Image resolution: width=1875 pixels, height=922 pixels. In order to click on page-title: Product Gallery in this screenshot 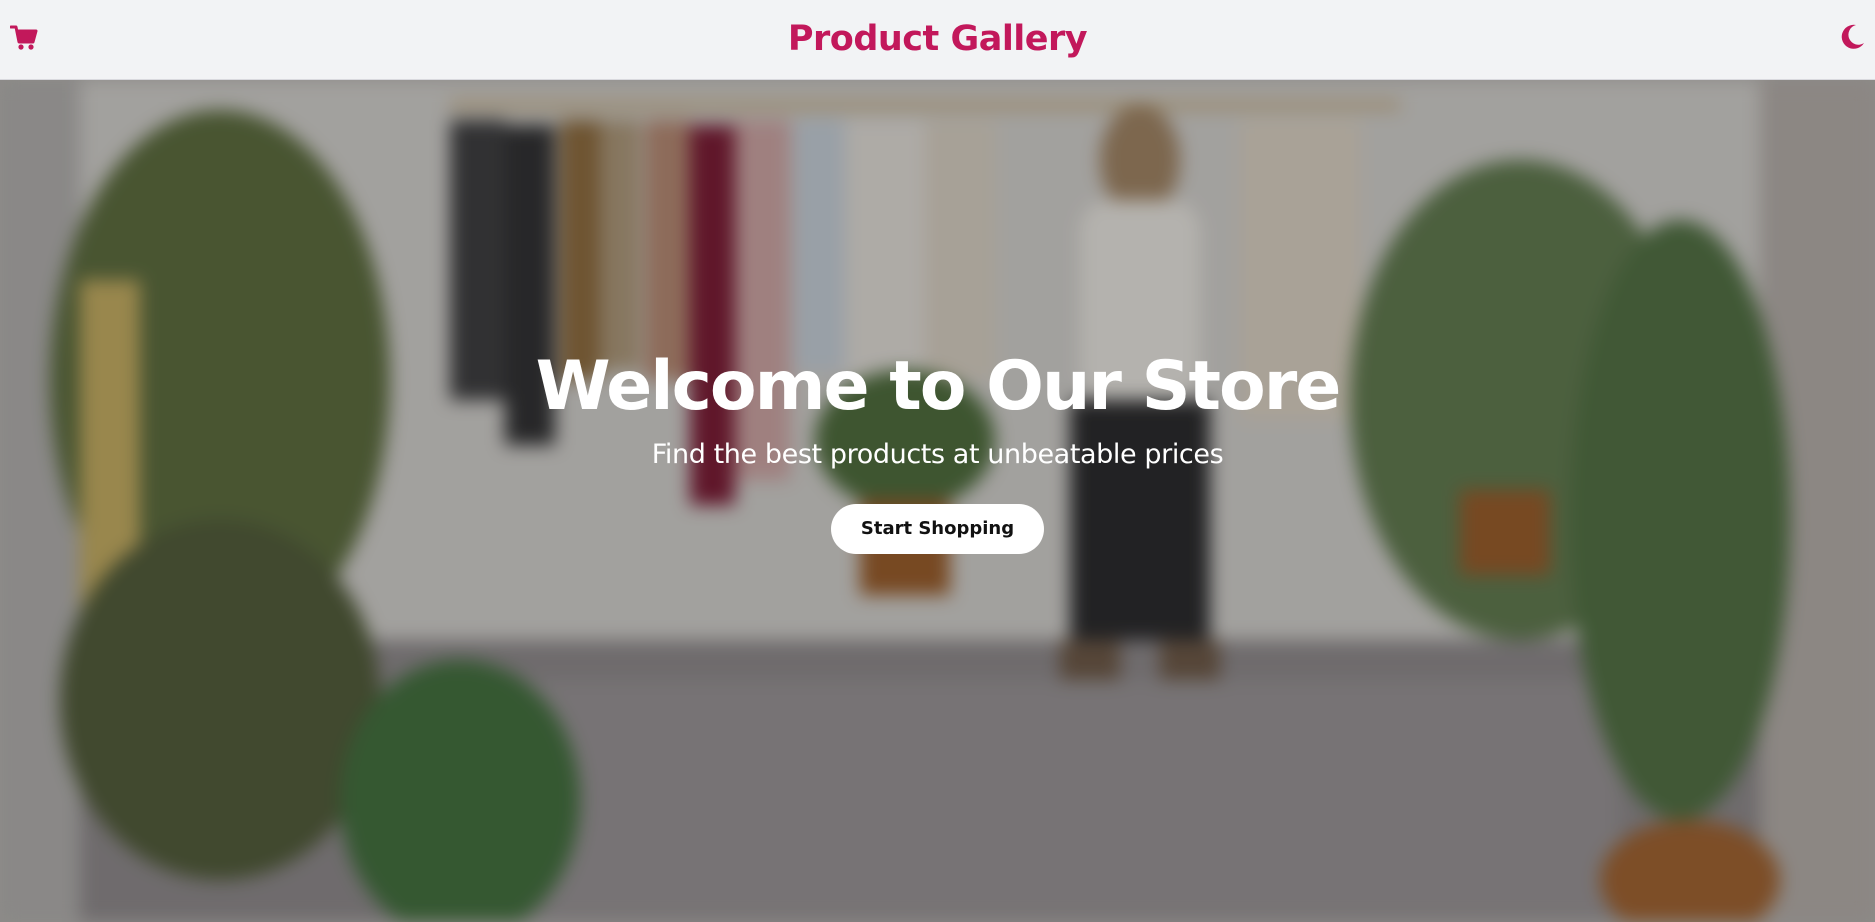, I will do `click(937, 39)`.